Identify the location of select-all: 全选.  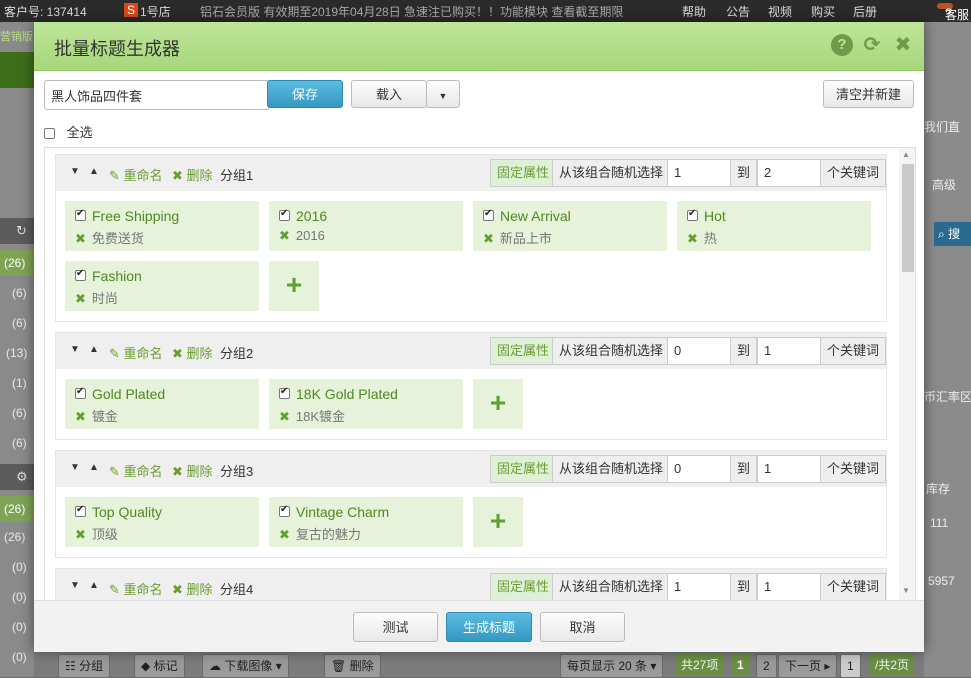
(68, 131).